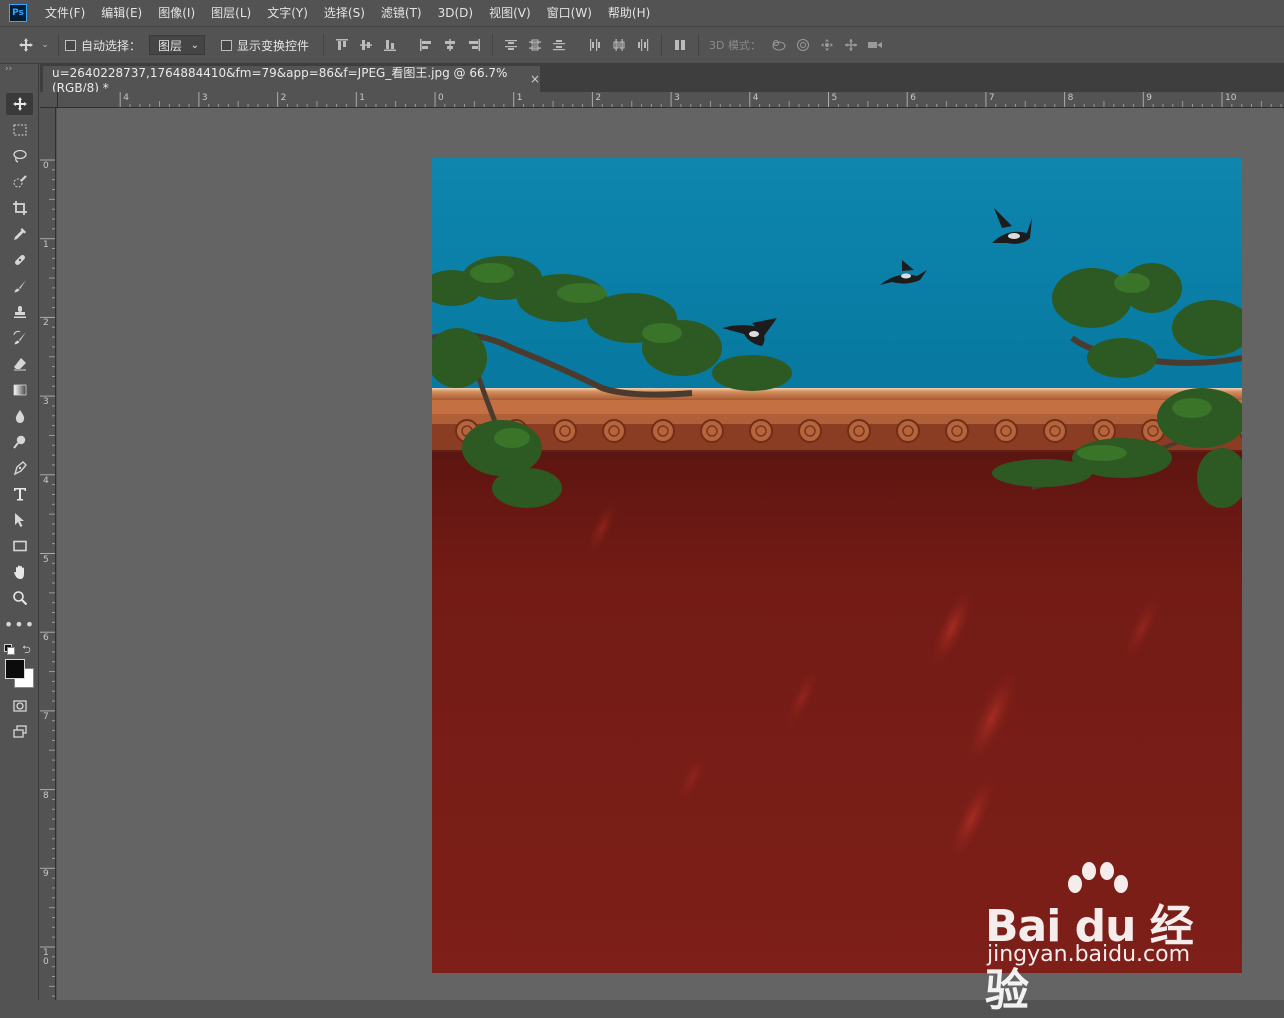  Describe the element at coordinates (177, 45) in the screenshot. I see `auto-select-dropdown: 图层 ⌄` at that location.